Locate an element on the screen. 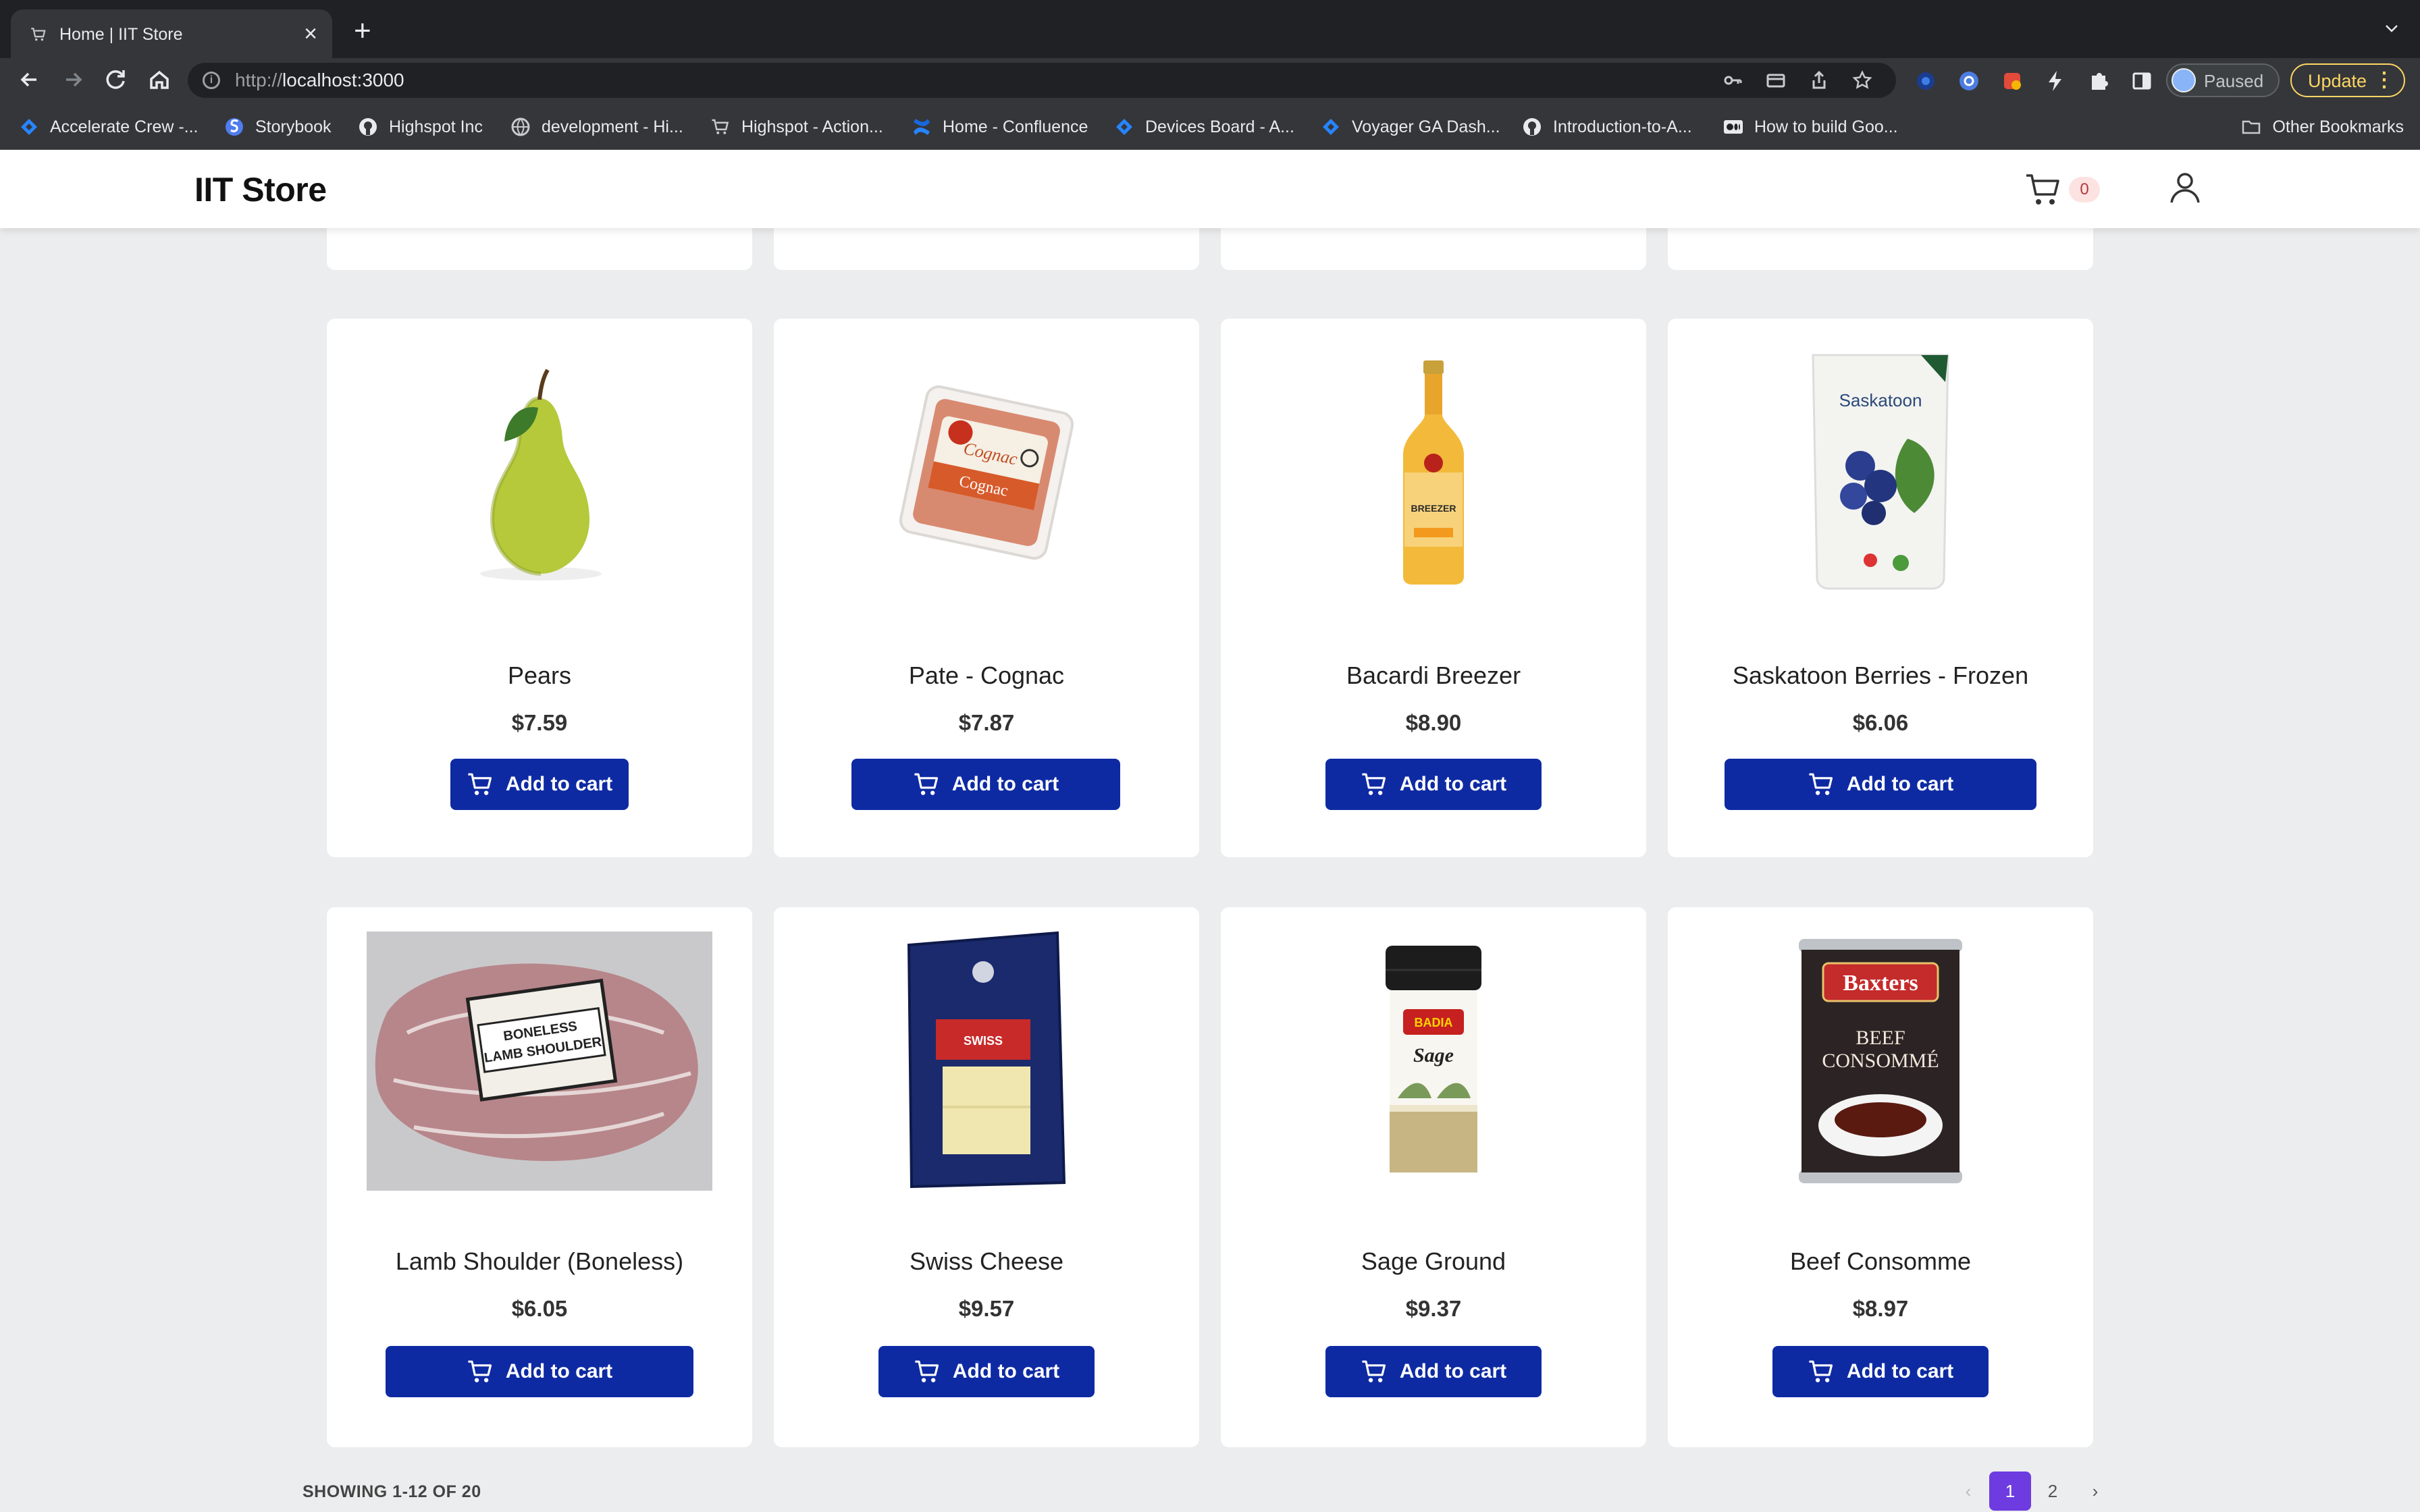 This screenshot has width=2420, height=1512. product-card: SWISS Swiss Cheese $9.57 Add to cart is located at coordinates (986, 1177).